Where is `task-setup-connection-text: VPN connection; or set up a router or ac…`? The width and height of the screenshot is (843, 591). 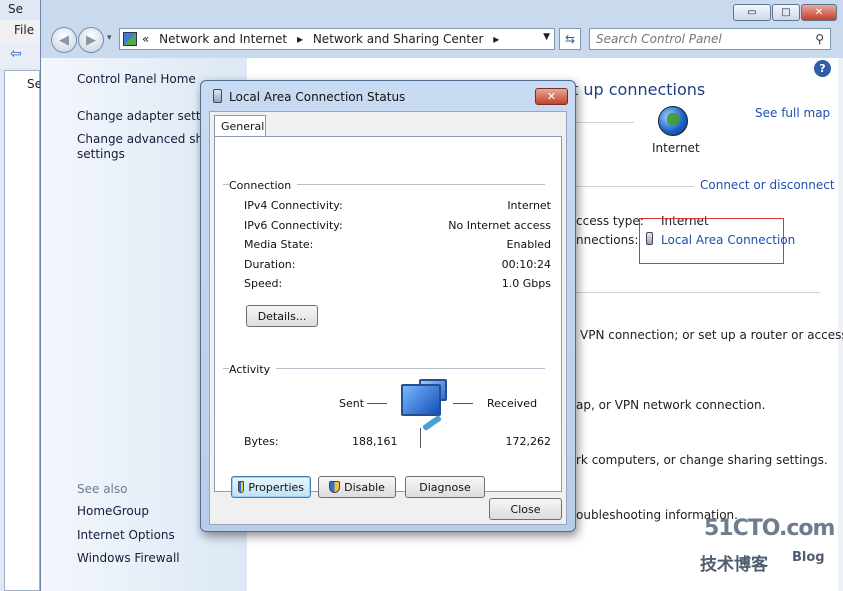 task-setup-connection-text: VPN connection; or set up a router or ac… is located at coordinates (711, 335).